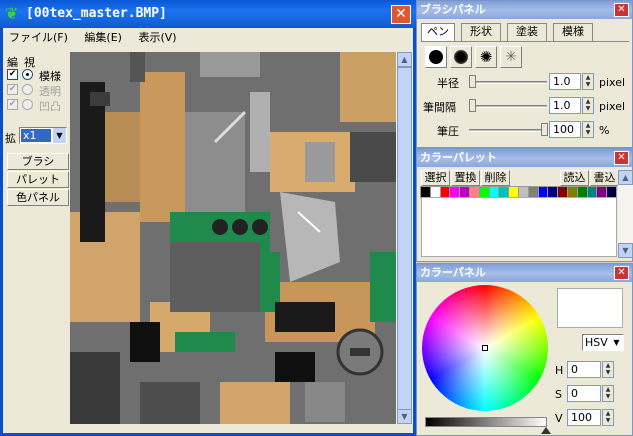 This screenshot has height=436, width=633. I want to click on scatter-brush-icon: ✺, so click(486, 57).